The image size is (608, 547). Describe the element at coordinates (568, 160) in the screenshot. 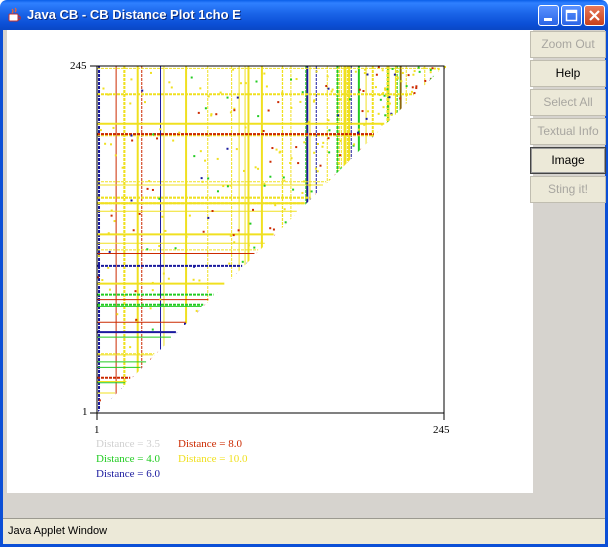

I see `image-button: Image` at that location.